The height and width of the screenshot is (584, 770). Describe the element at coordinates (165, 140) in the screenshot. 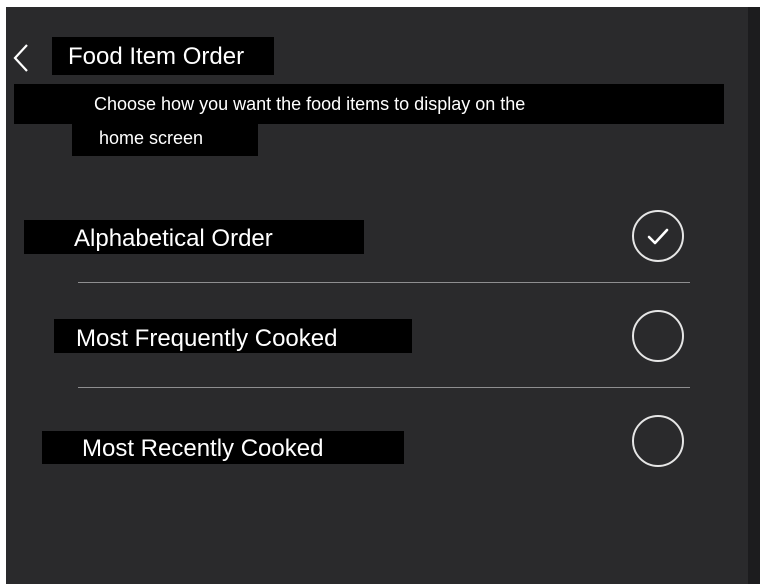

I see `description-line-2: home screen` at that location.